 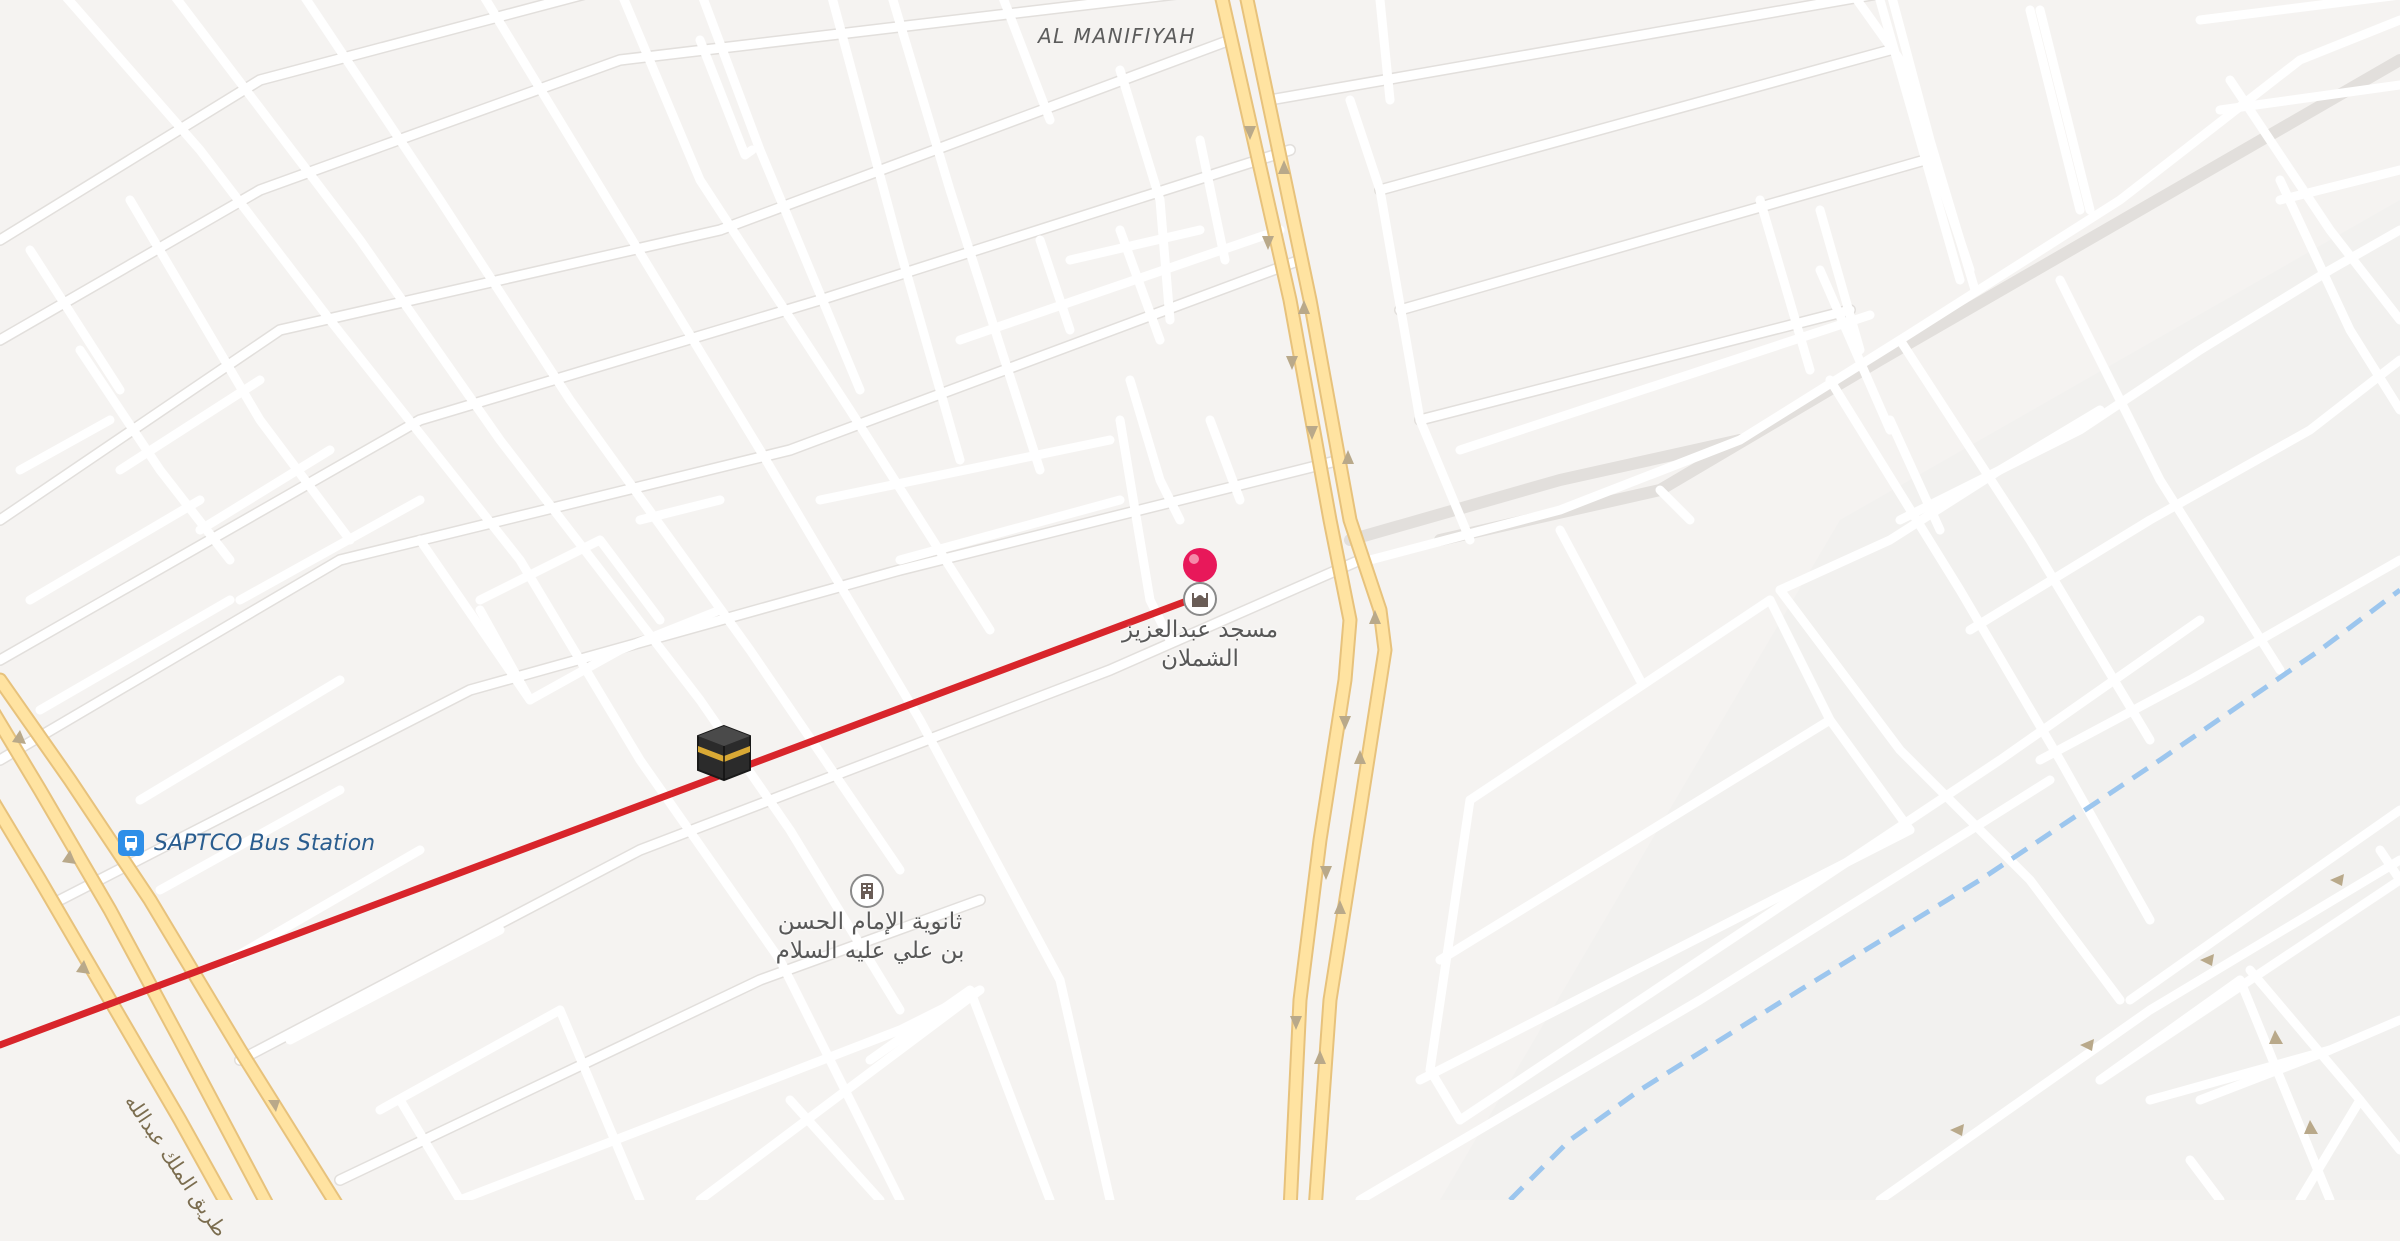 I want to click on mosque-label: مسجد عبدالعزيز الشملان, so click(x=1200, y=645).